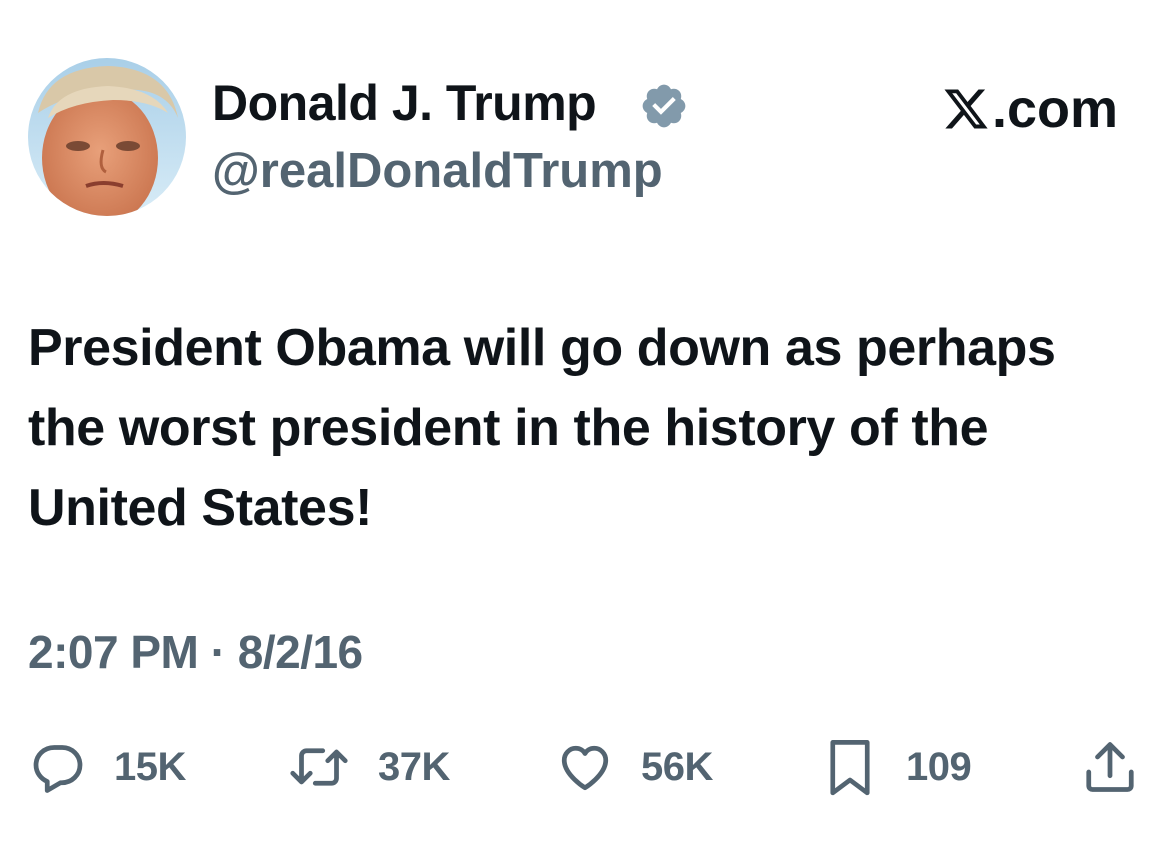 The image size is (1158, 849). What do you see at coordinates (664, 106) in the screenshot?
I see `verified-badge-icon` at bounding box center [664, 106].